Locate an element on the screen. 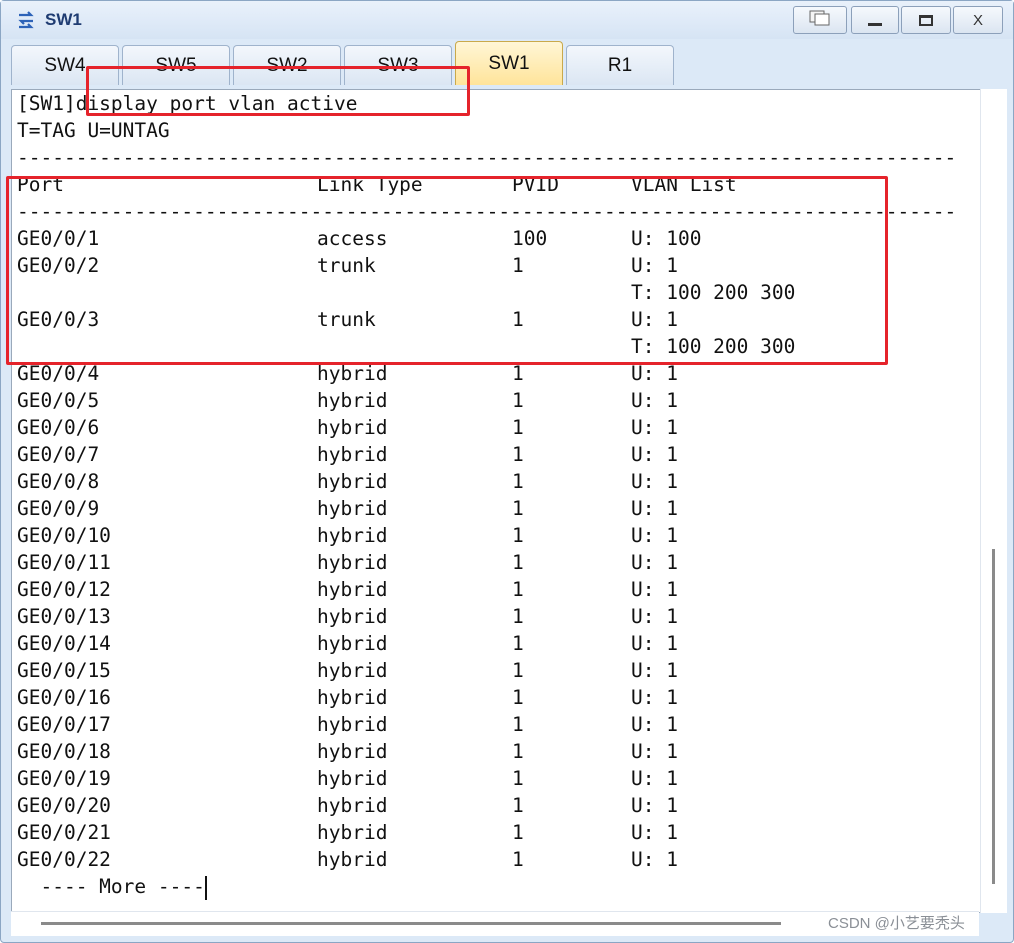  maximize-button is located at coordinates (926, 20).